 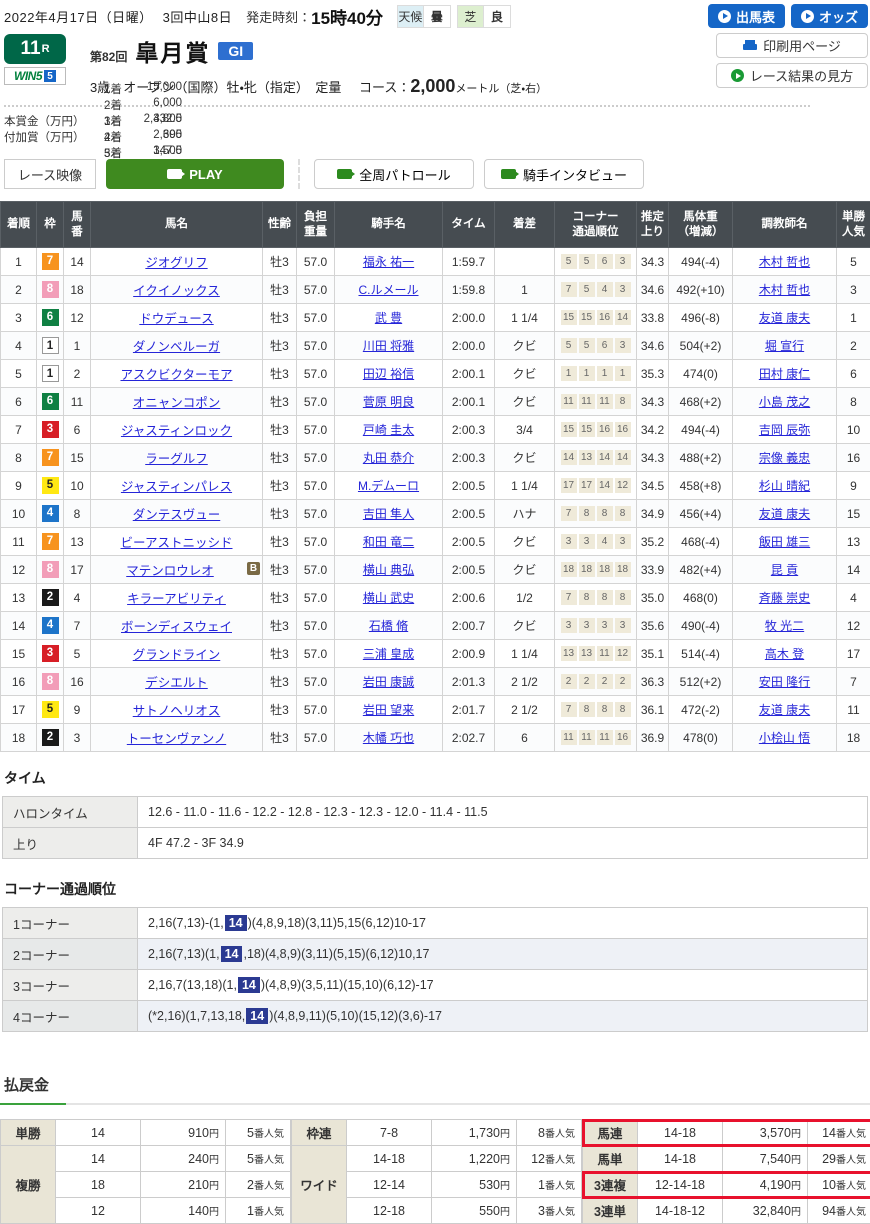 I want to click on result-guide-button: レース結果の見方, so click(x=792, y=75).